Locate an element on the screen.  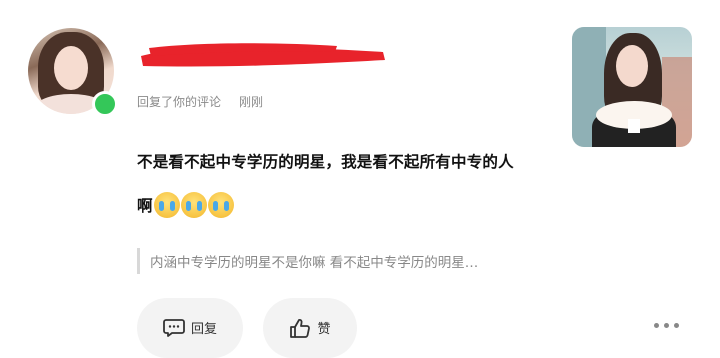
username-redaction is located at coordinates (263, 55).